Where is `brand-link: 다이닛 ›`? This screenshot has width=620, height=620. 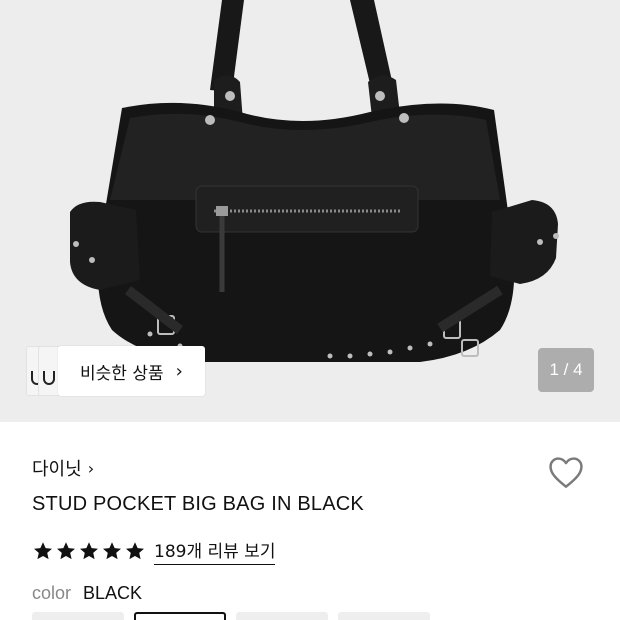
brand-link: 다이닛 › is located at coordinates (63, 468).